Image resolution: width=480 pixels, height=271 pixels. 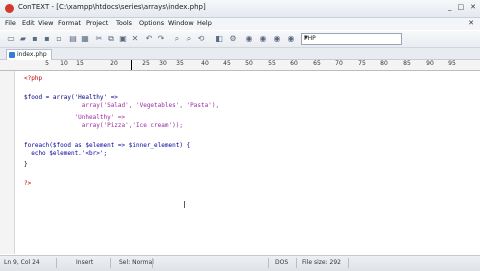 I want to click on cut-icon: ✂, so click(x=99, y=39).